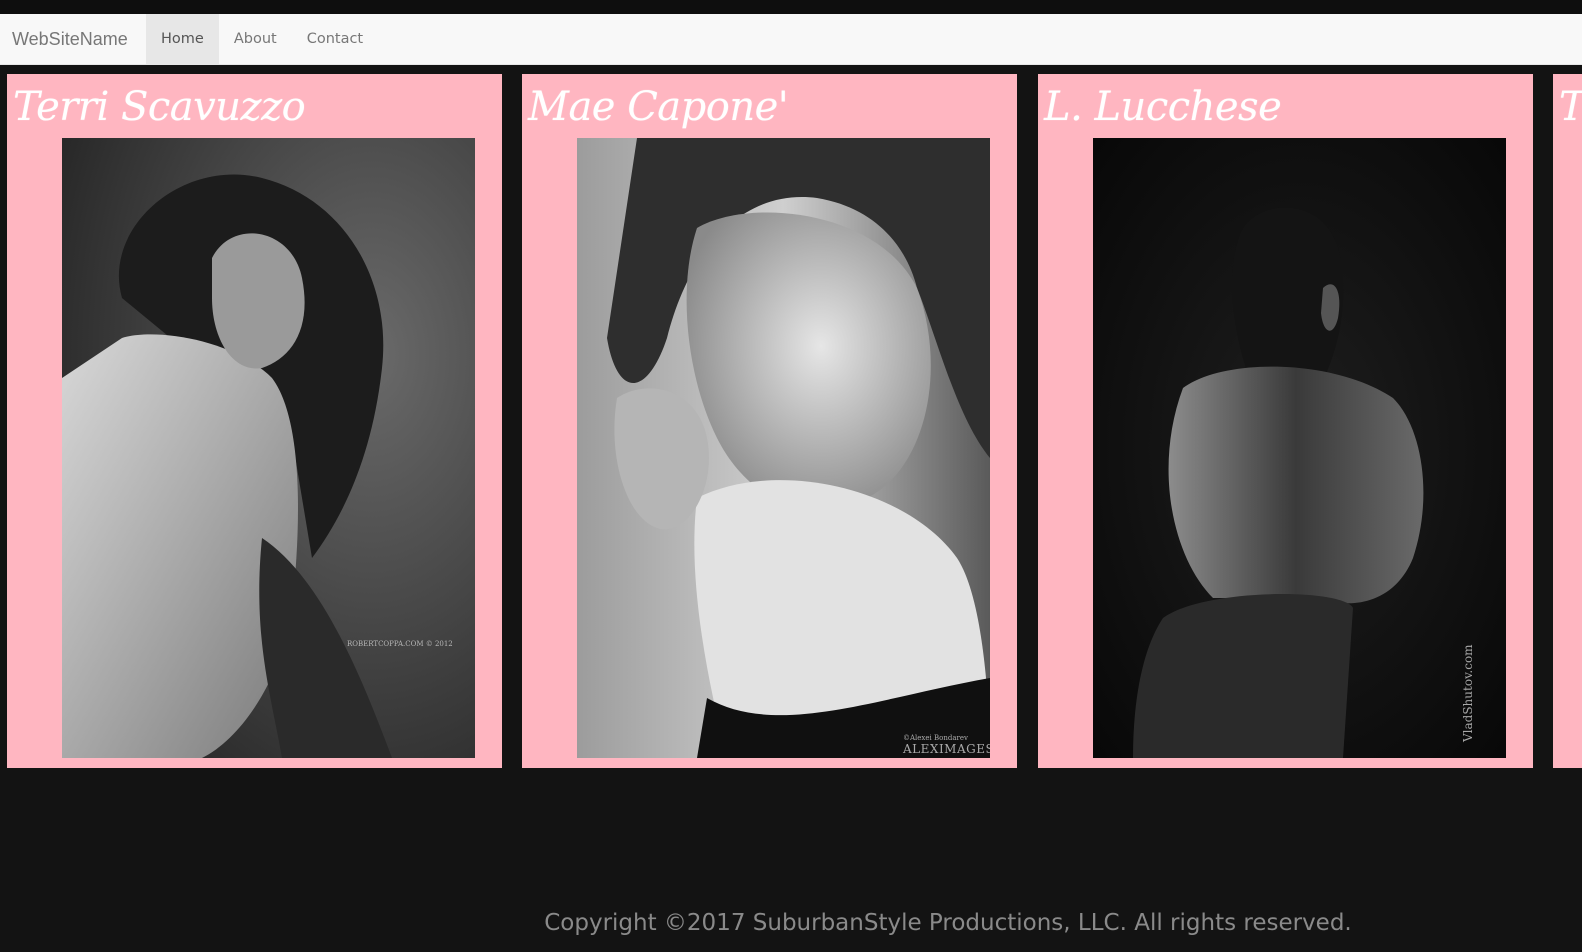 The height and width of the screenshot is (952, 1582). I want to click on navbar: WebSiteName Home About Contact, so click(791, 39).